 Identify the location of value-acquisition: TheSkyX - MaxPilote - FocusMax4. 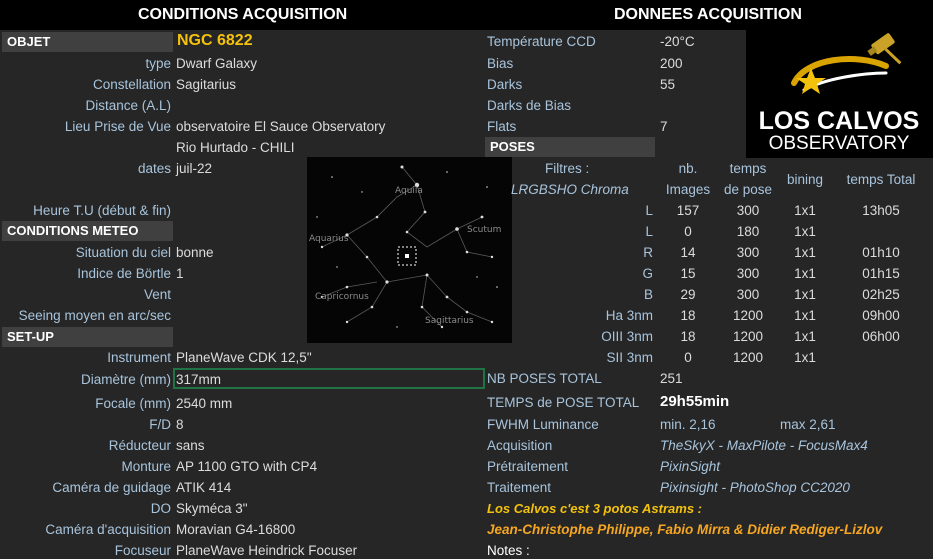
(764, 446).